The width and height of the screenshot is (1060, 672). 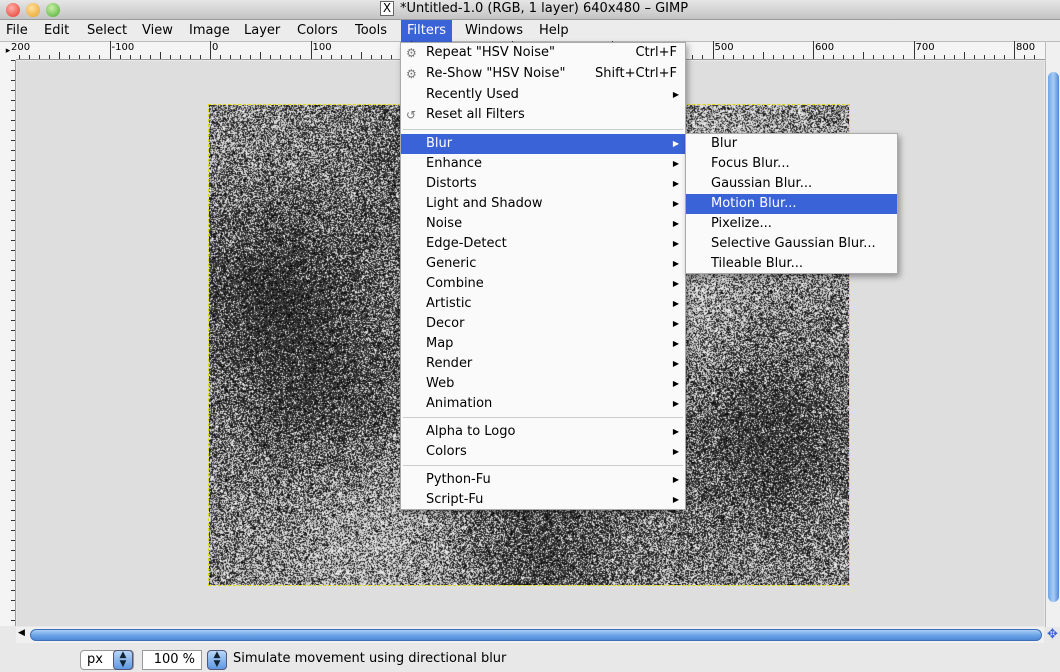 I want to click on menu-item-web: Web ▶, so click(x=543, y=384).